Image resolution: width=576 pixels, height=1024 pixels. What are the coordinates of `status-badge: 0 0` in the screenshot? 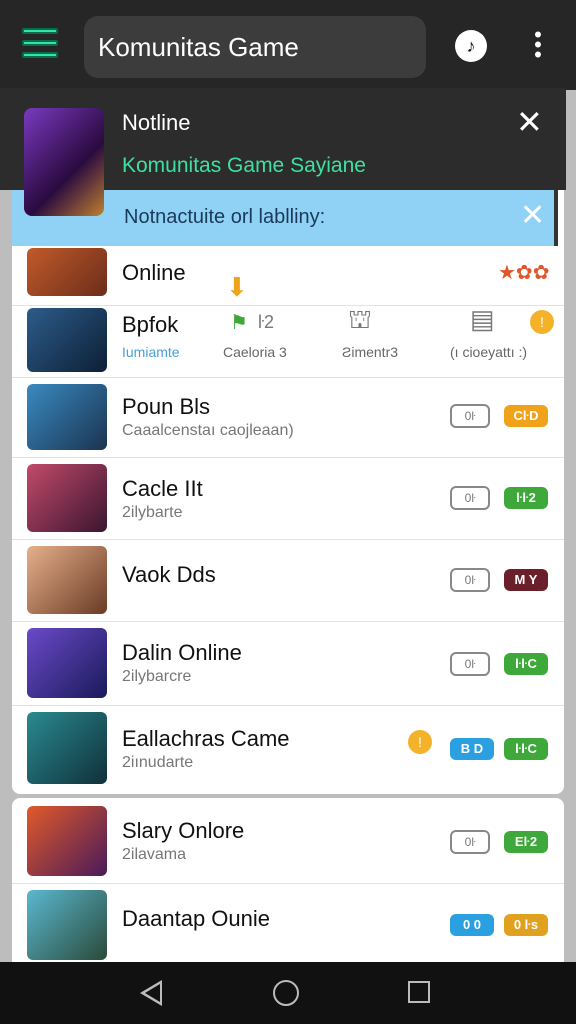 It's located at (472, 925).